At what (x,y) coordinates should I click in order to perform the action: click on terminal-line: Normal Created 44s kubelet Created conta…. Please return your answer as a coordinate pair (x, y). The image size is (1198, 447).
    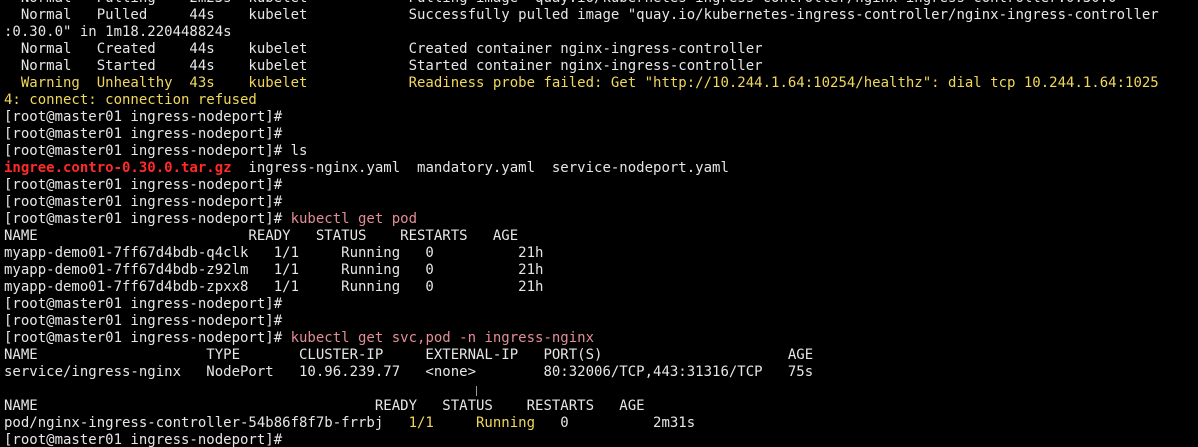
    Looking at the image, I should click on (599, 49).